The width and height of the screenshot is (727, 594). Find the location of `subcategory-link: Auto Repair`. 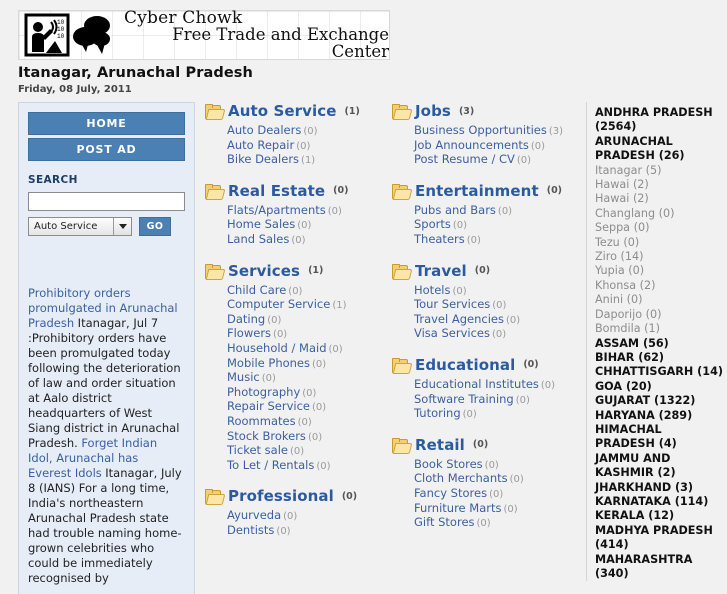

subcategory-link: Auto Repair is located at coordinates (260, 145).